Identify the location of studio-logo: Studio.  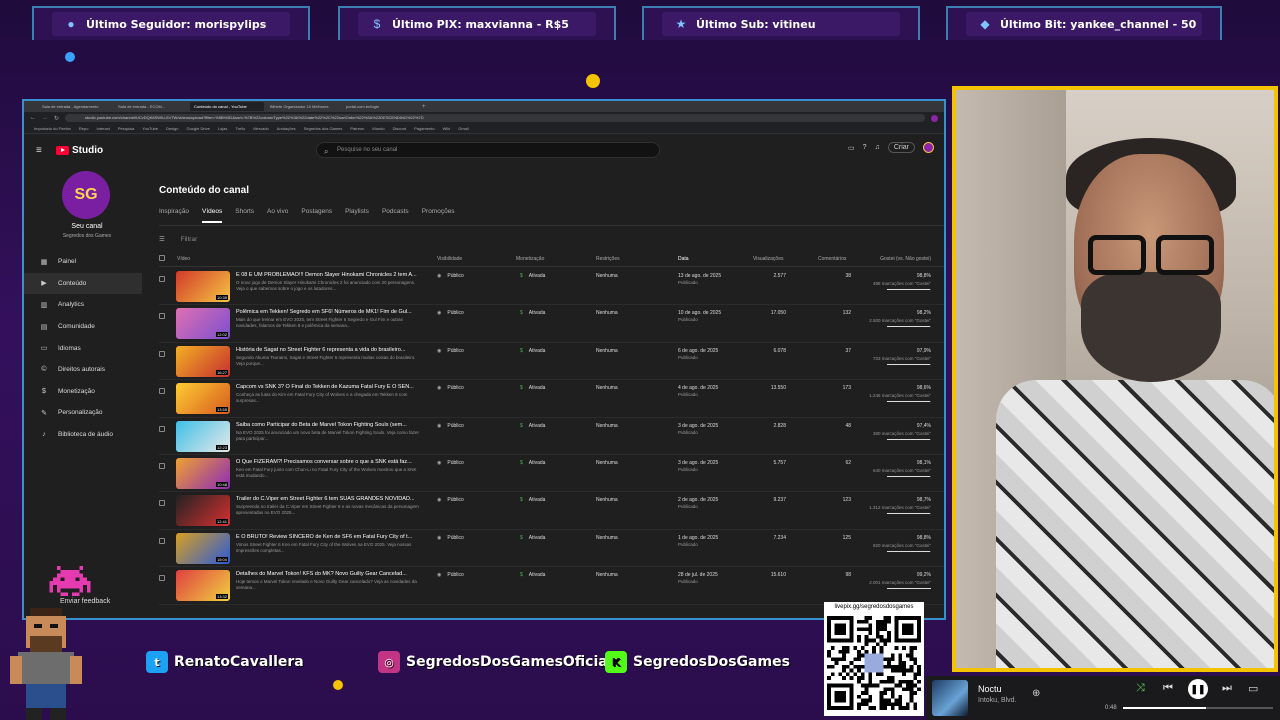
(79, 150).